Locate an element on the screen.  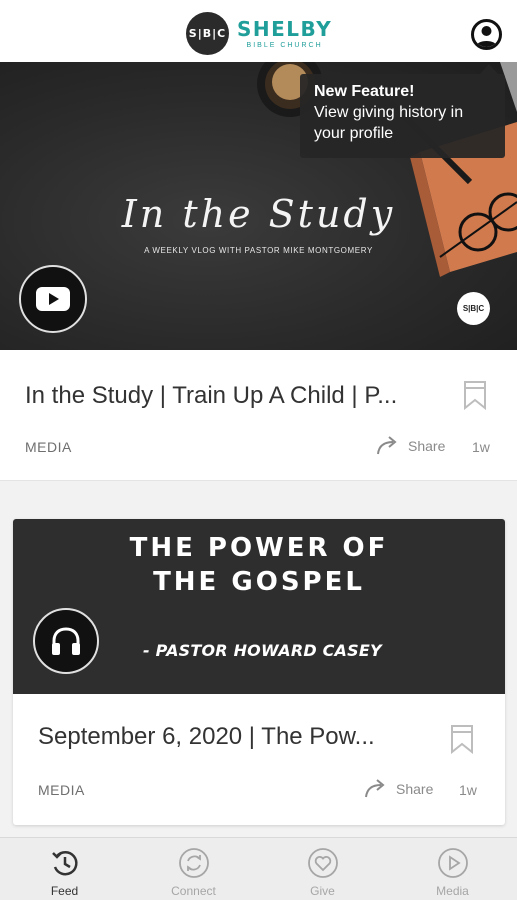
connect-arrows-icon is located at coordinates (193, 863).